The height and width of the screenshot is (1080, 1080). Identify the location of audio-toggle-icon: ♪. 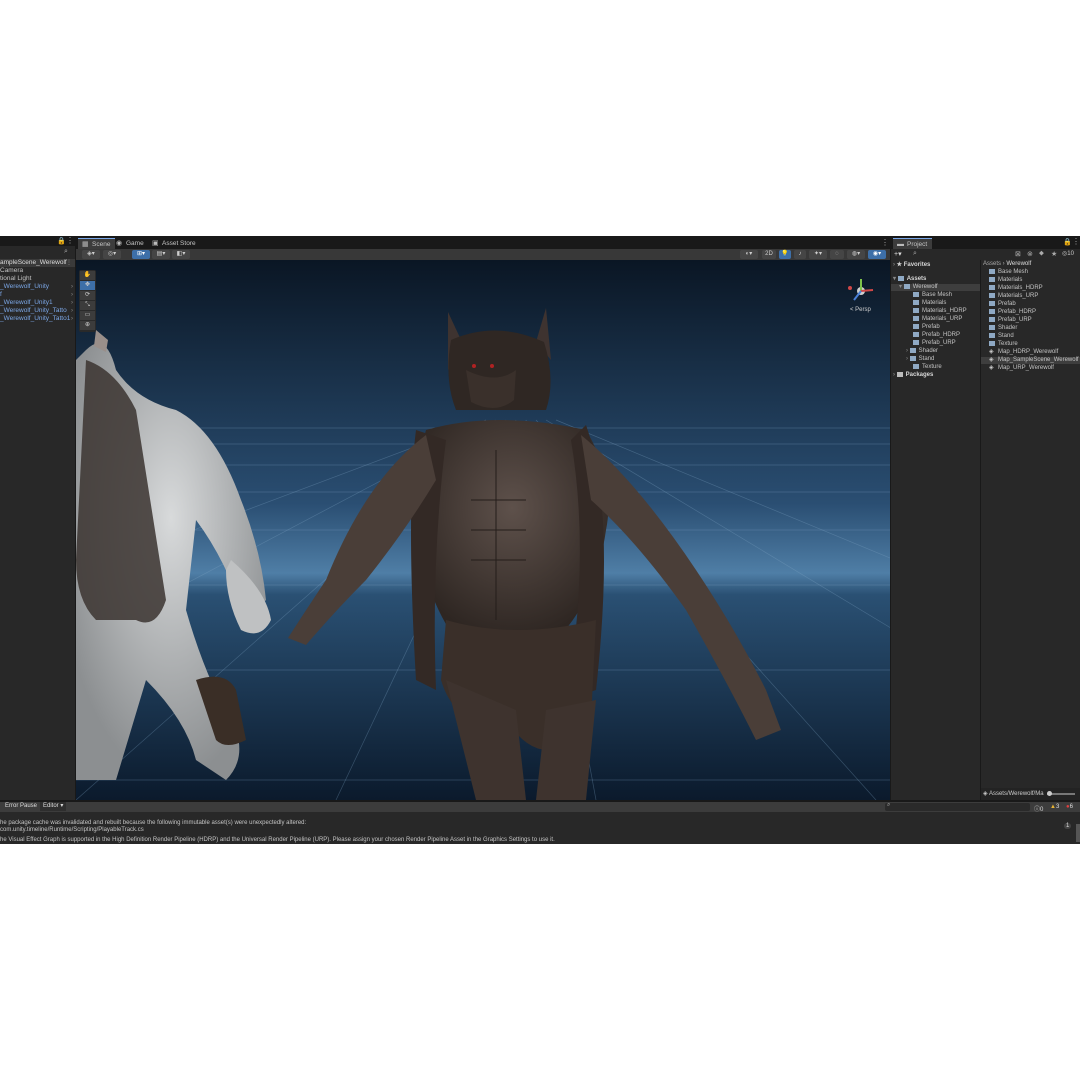
(800, 254).